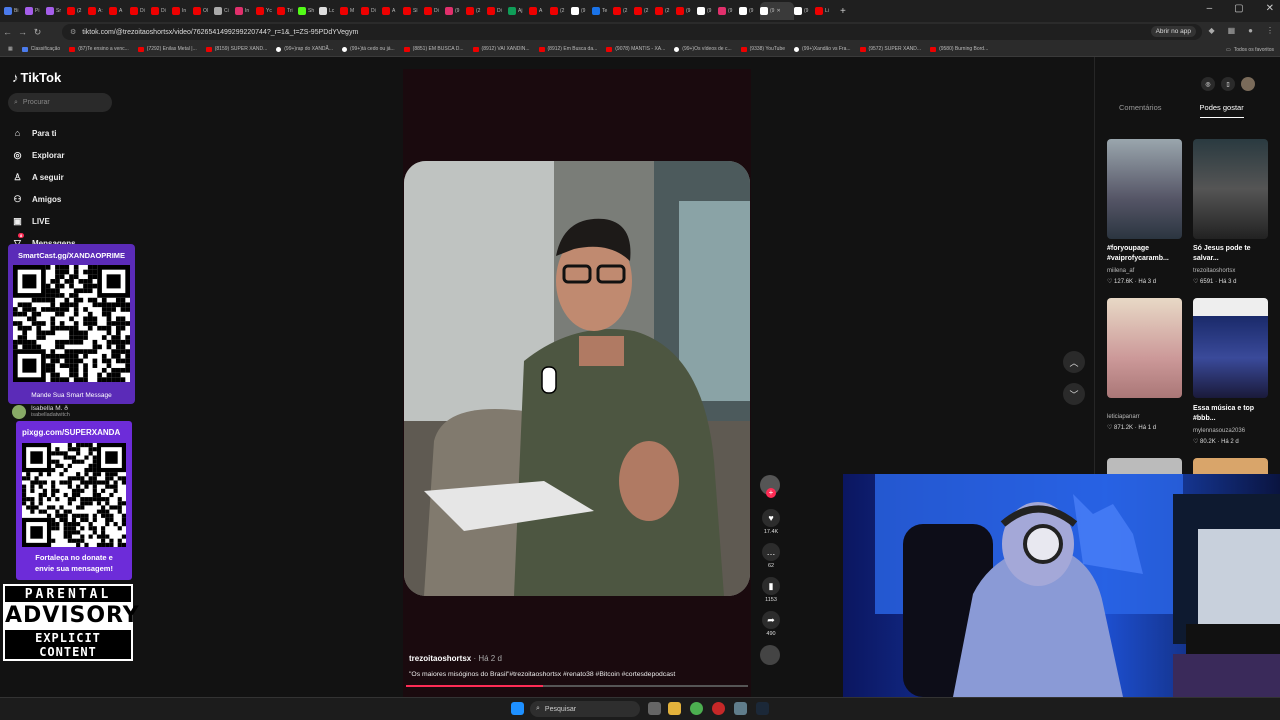  What do you see at coordinates (771, 518) in the screenshot?
I see `like-icon: ♥` at bounding box center [771, 518].